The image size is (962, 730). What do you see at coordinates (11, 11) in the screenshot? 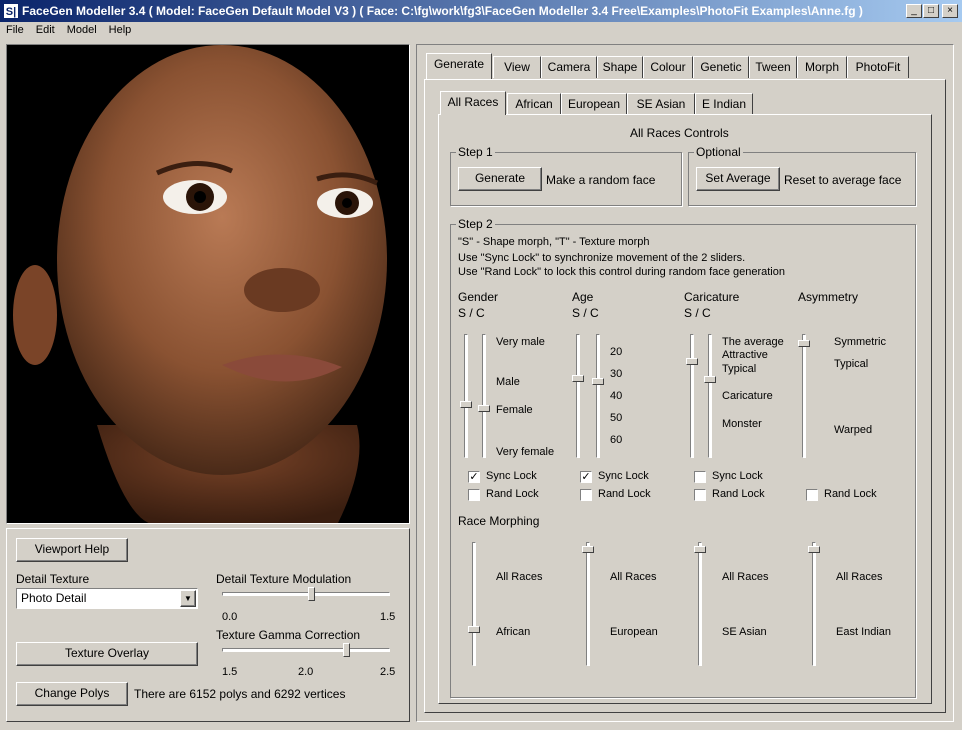
I see `app-icon: S|` at bounding box center [11, 11].